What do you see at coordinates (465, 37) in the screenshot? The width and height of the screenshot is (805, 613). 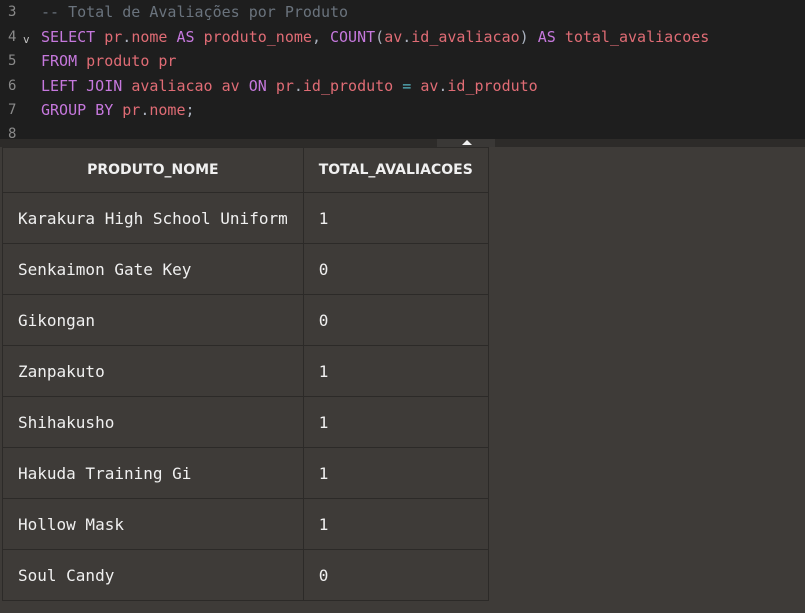 I see `code-token: id_avaliacao` at bounding box center [465, 37].